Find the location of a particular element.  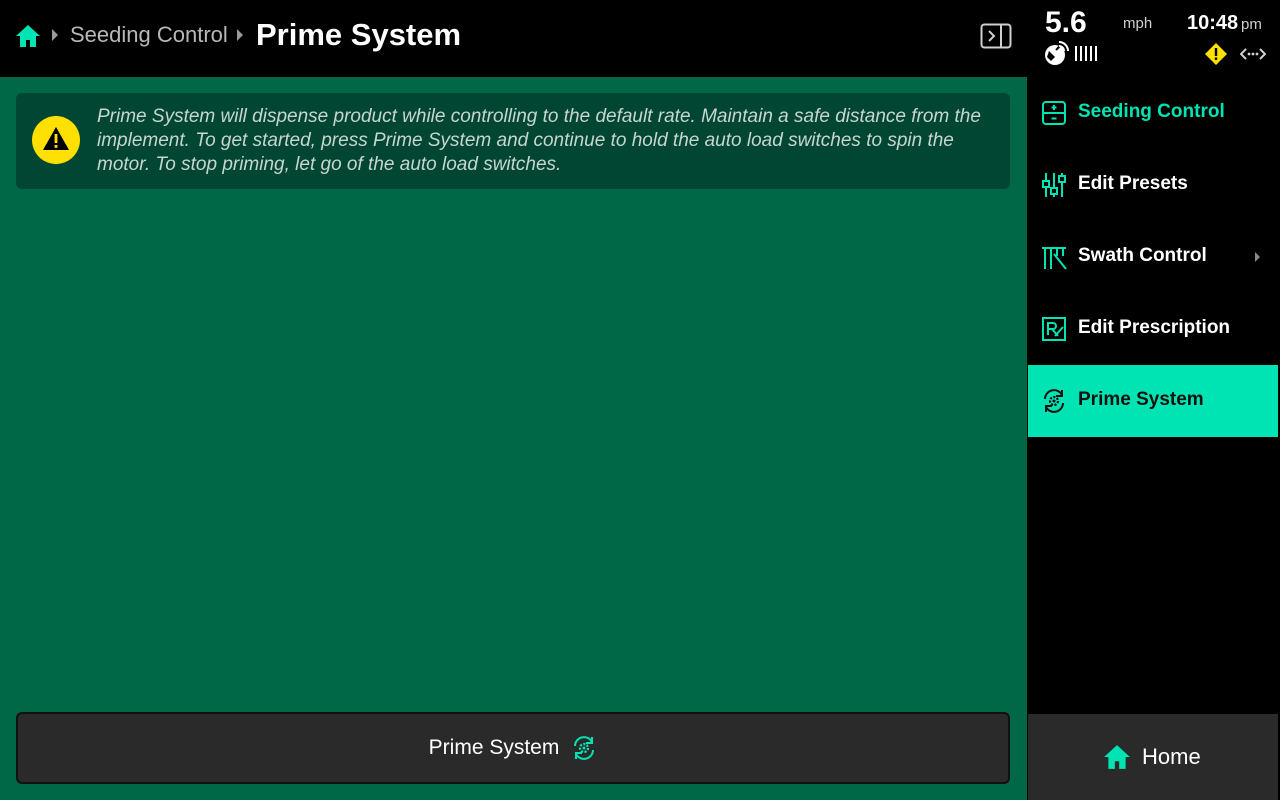

seeding-control-icon is located at coordinates (1054, 113).